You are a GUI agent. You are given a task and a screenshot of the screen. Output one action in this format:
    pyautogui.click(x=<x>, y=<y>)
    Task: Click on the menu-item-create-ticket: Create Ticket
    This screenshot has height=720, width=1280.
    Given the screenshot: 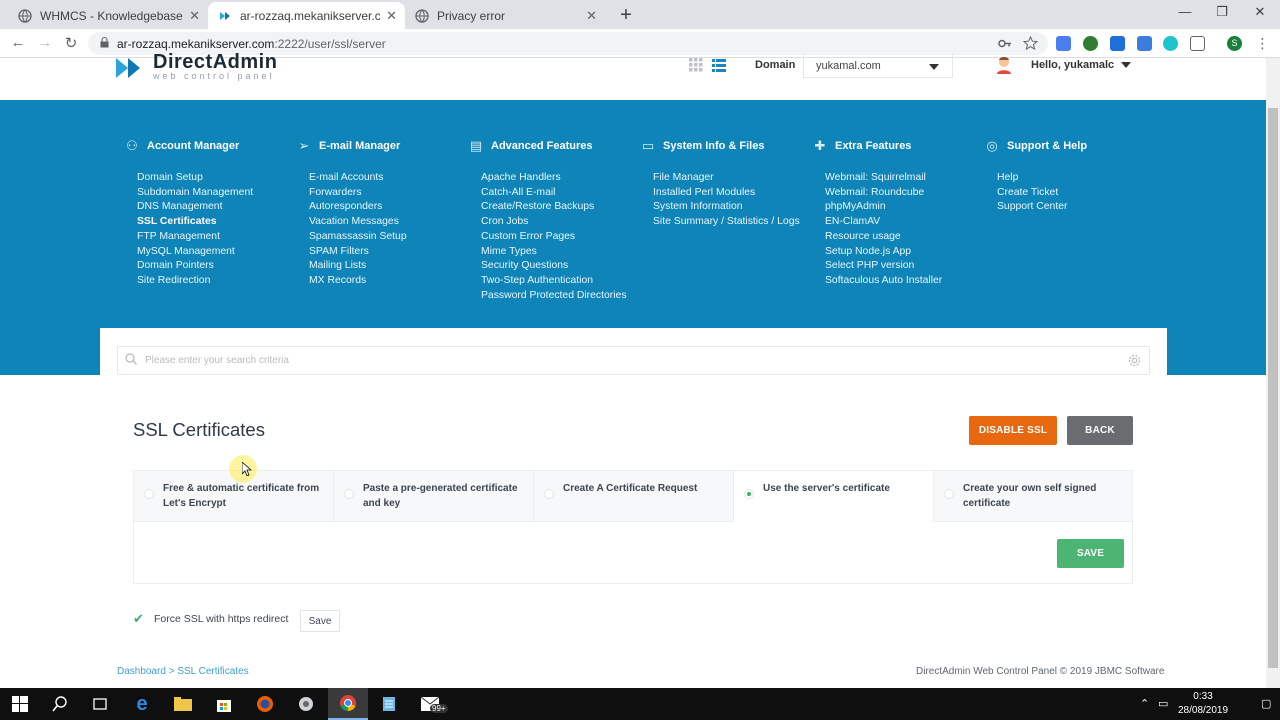 What is the action you would take?
    pyautogui.click(x=1076, y=193)
    